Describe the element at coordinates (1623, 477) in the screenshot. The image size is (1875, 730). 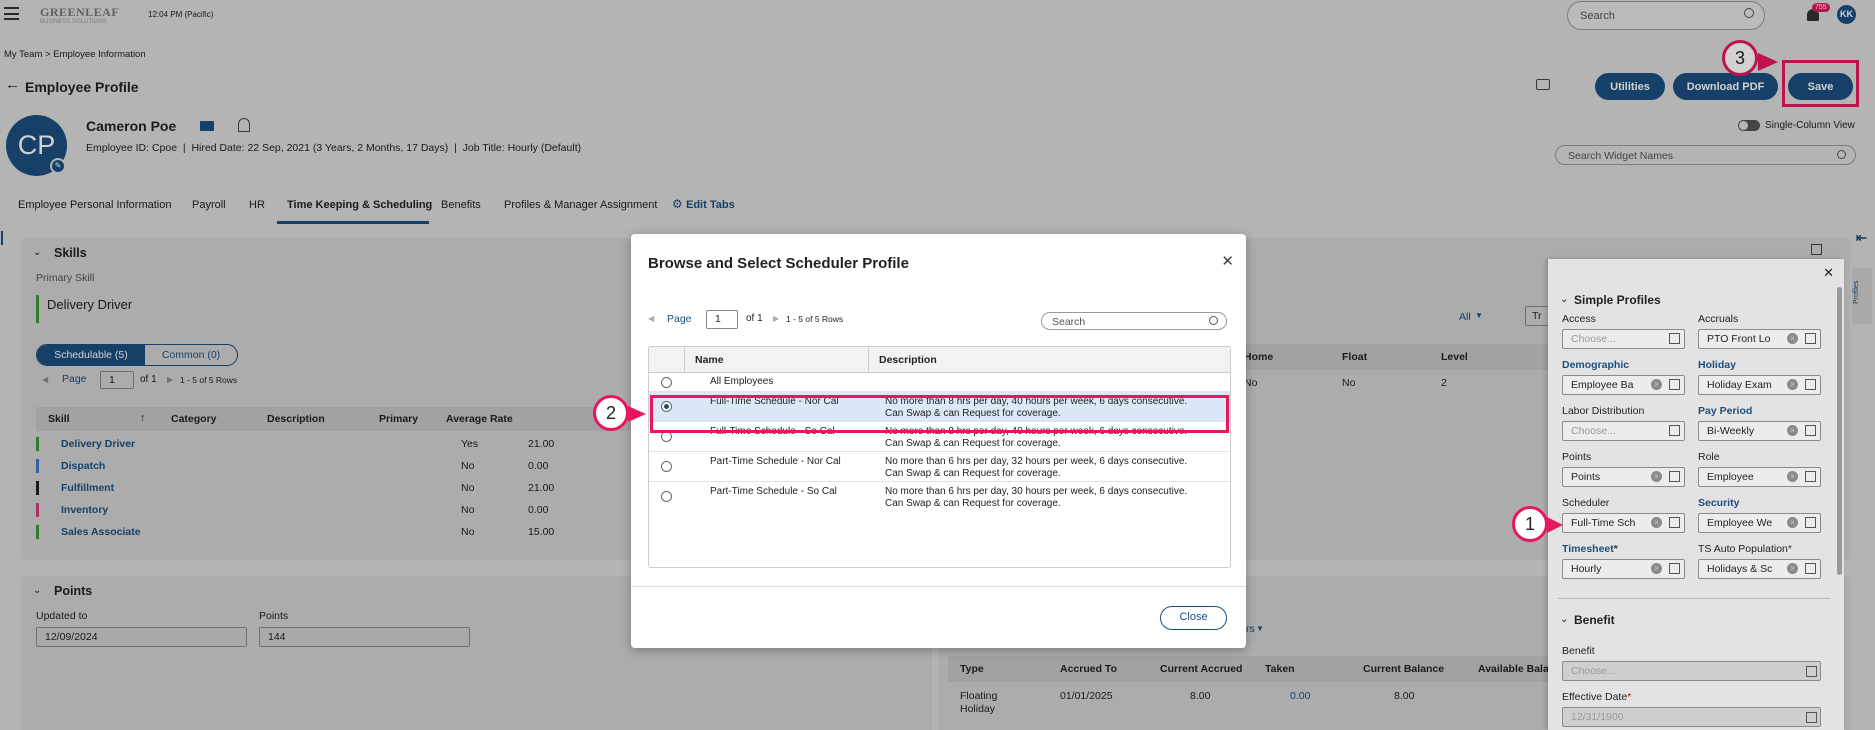
I see `profile-field-points: Points` at that location.